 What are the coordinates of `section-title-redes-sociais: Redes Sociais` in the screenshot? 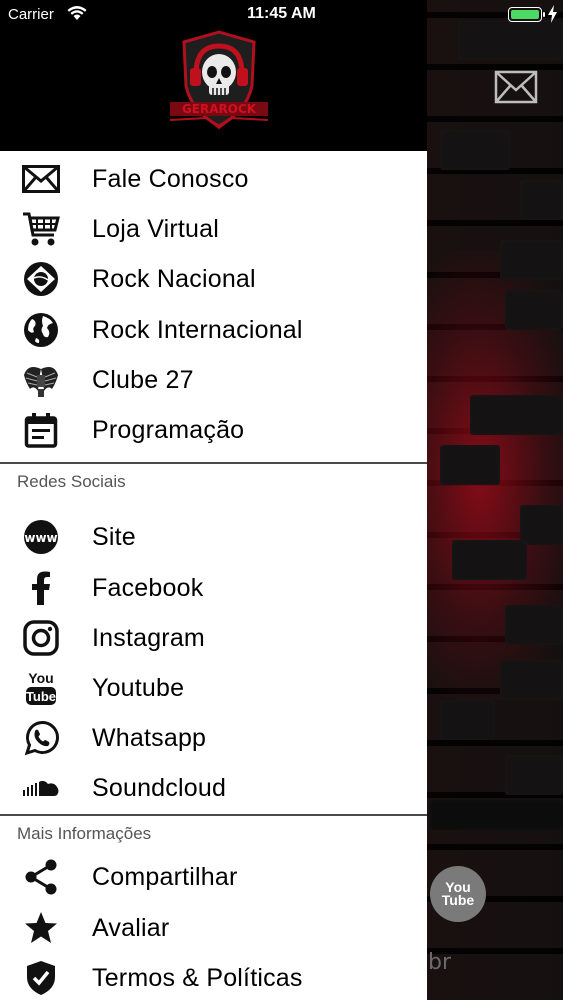 It's located at (71, 481).